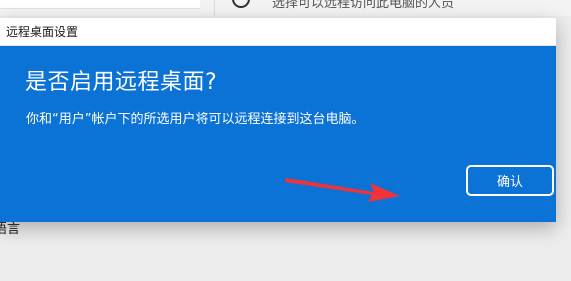 The height and width of the screenshot is (281, 571). What do you see at coordinates (100, 4) in the screenshot?
I see `background-card` at bounding box center [100, 4].